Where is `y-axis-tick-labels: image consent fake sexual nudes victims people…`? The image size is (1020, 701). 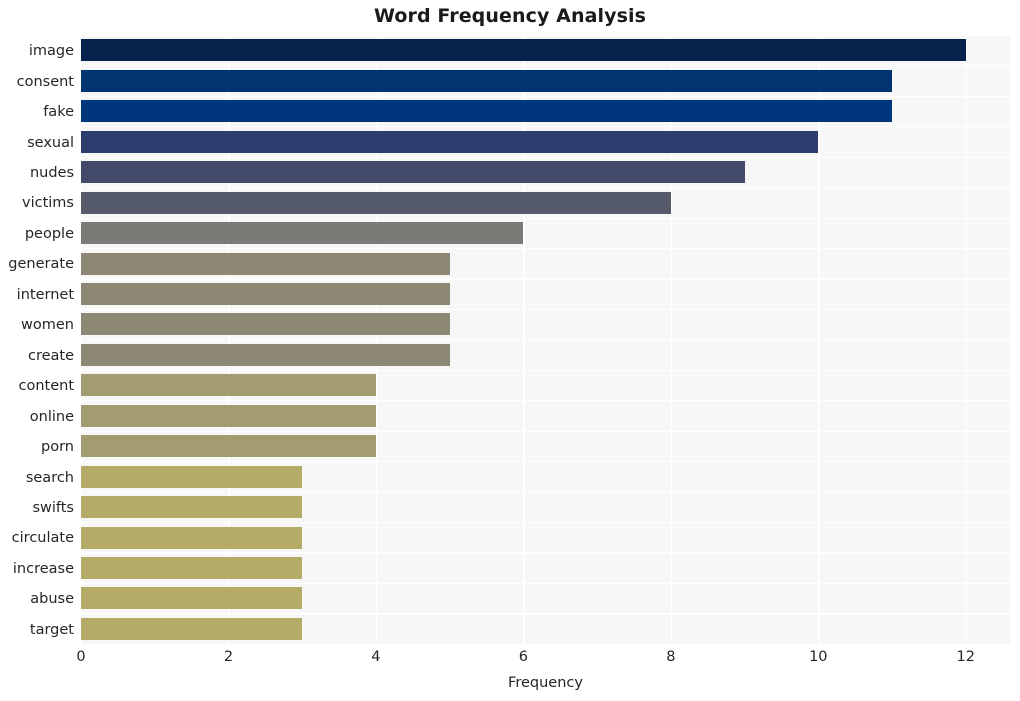
y-axis-tick-labels: image consent fake sexual nudes victims people… is located at coordinates (37, 340).